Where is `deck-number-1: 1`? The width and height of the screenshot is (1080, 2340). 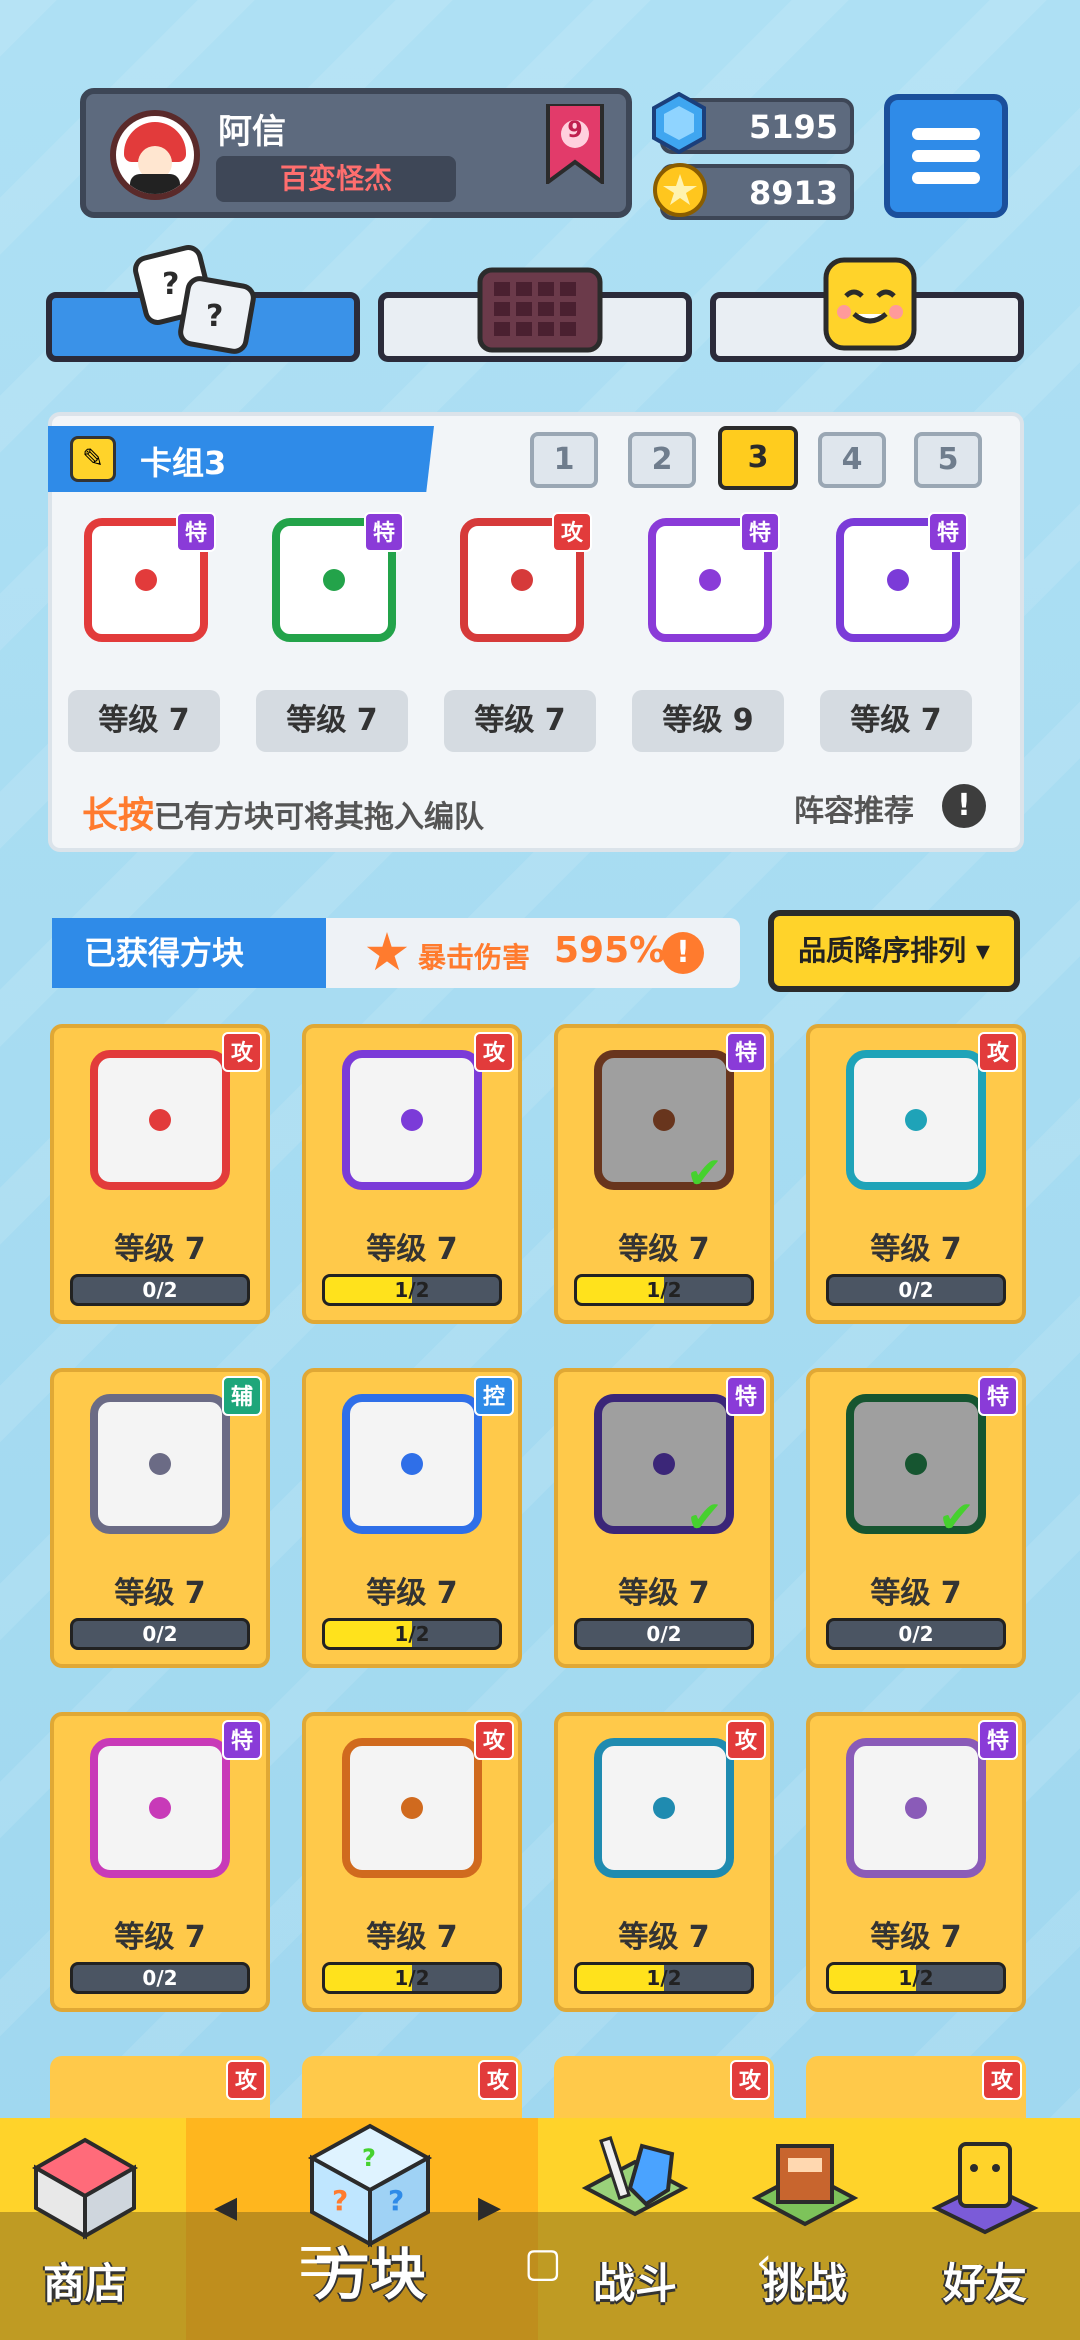
deck-number-1: 1 is located at coordinates (564, 460).